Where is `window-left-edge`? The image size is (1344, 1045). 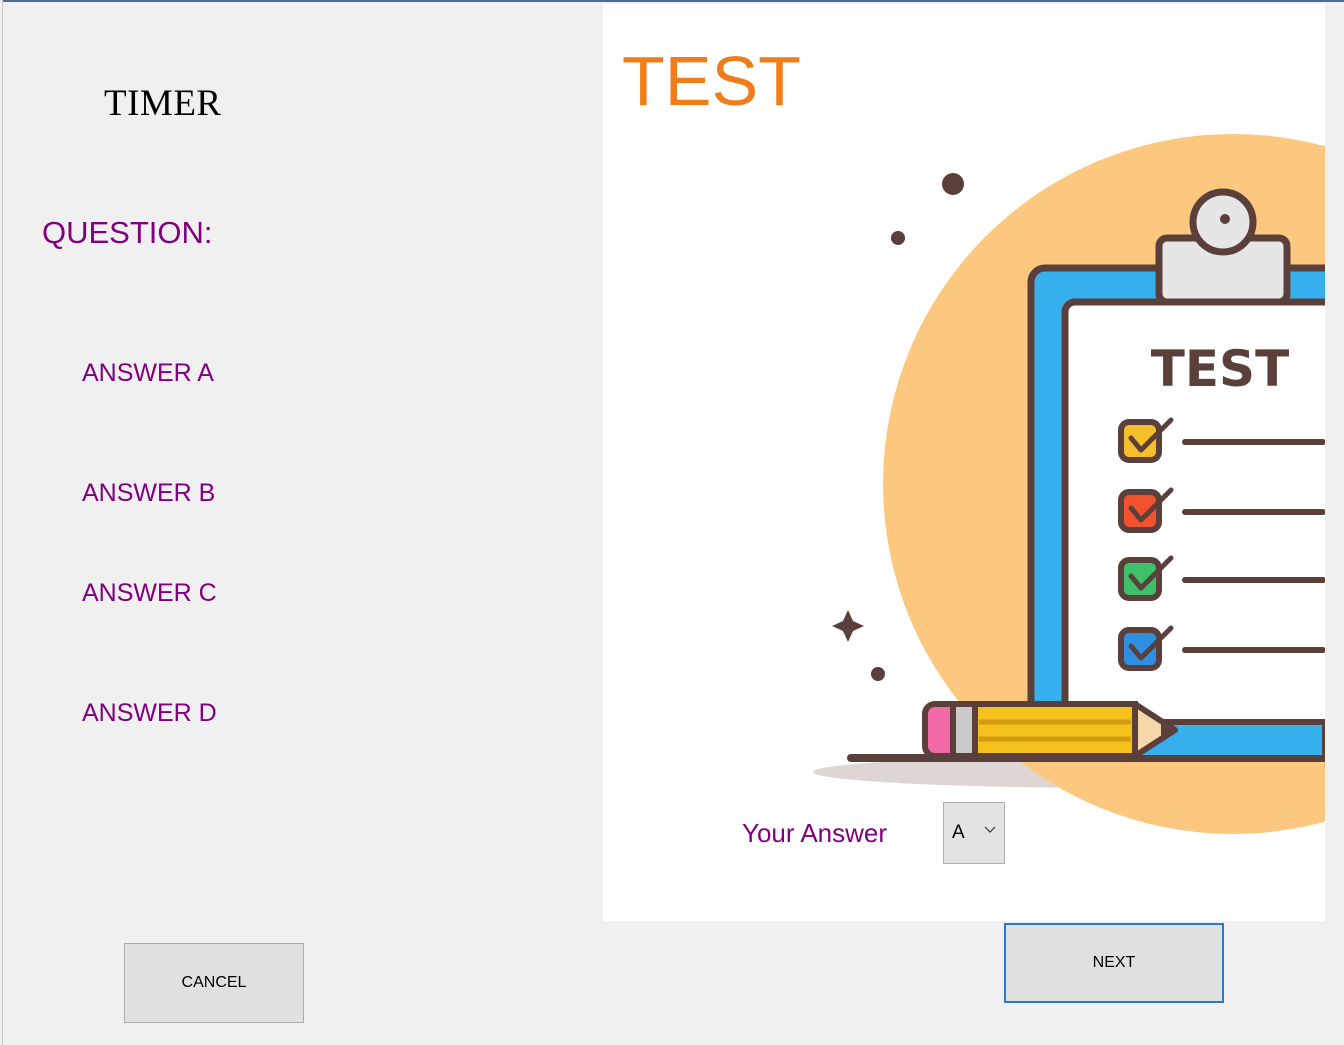
window-left-edge is located at coordinates (1, 522).